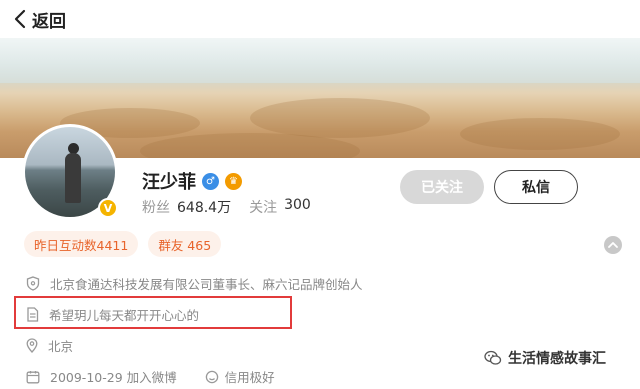 The width and height of the screenshot is (640, 389). What do you see at coordinates (210, 181) in the screenshot?
I see `member-badge-icon: ♂` at bounding box center [210, 181].